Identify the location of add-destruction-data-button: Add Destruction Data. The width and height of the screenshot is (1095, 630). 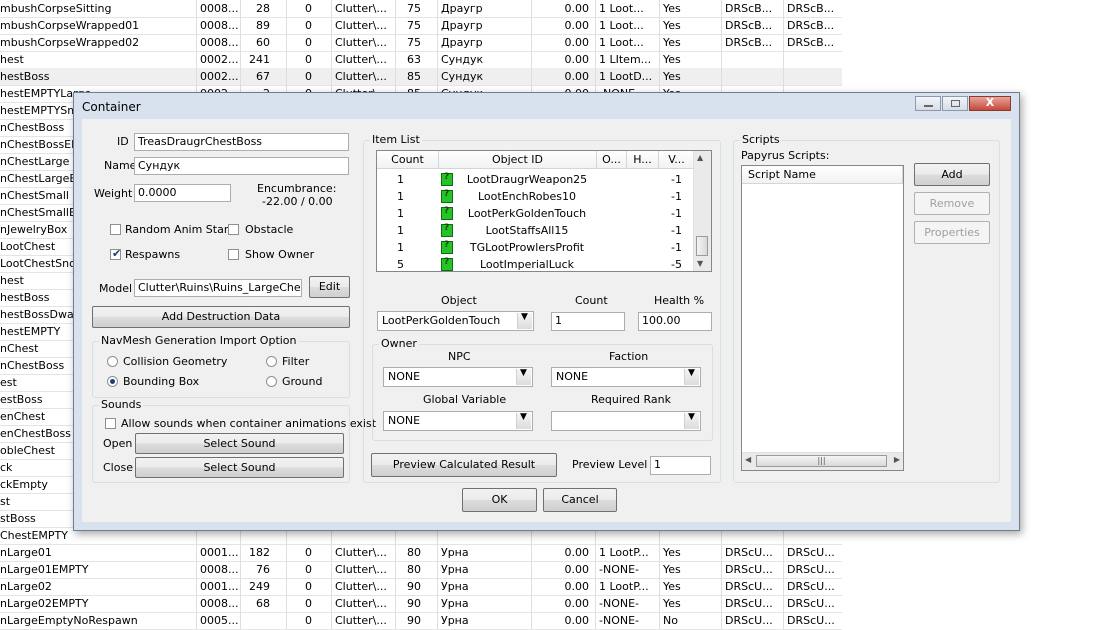
(221, 317).